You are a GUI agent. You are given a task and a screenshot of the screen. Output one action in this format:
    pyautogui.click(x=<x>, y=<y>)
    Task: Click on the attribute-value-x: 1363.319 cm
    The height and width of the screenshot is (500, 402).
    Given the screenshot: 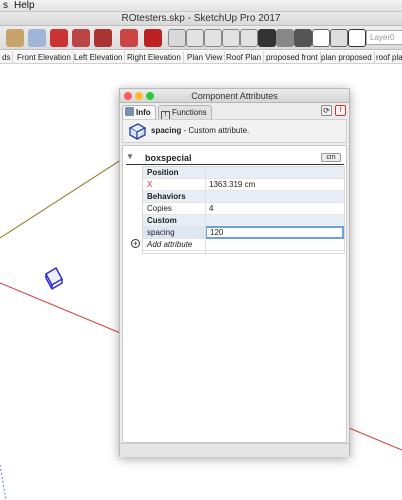 What is the action you would take?
    pyautogui.click(x=232, y=185)
    